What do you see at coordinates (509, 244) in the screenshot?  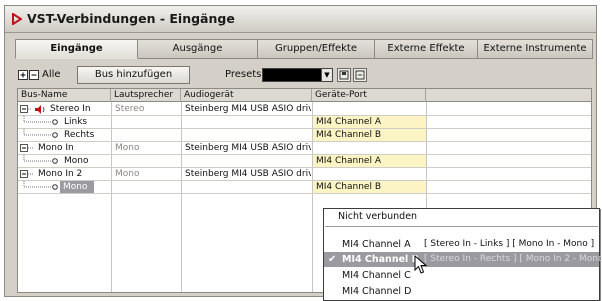 I see `menu-item-detail: [ Stereo In - Links ] [ Mono In - Mono ]` at bounding box center [509, 244].